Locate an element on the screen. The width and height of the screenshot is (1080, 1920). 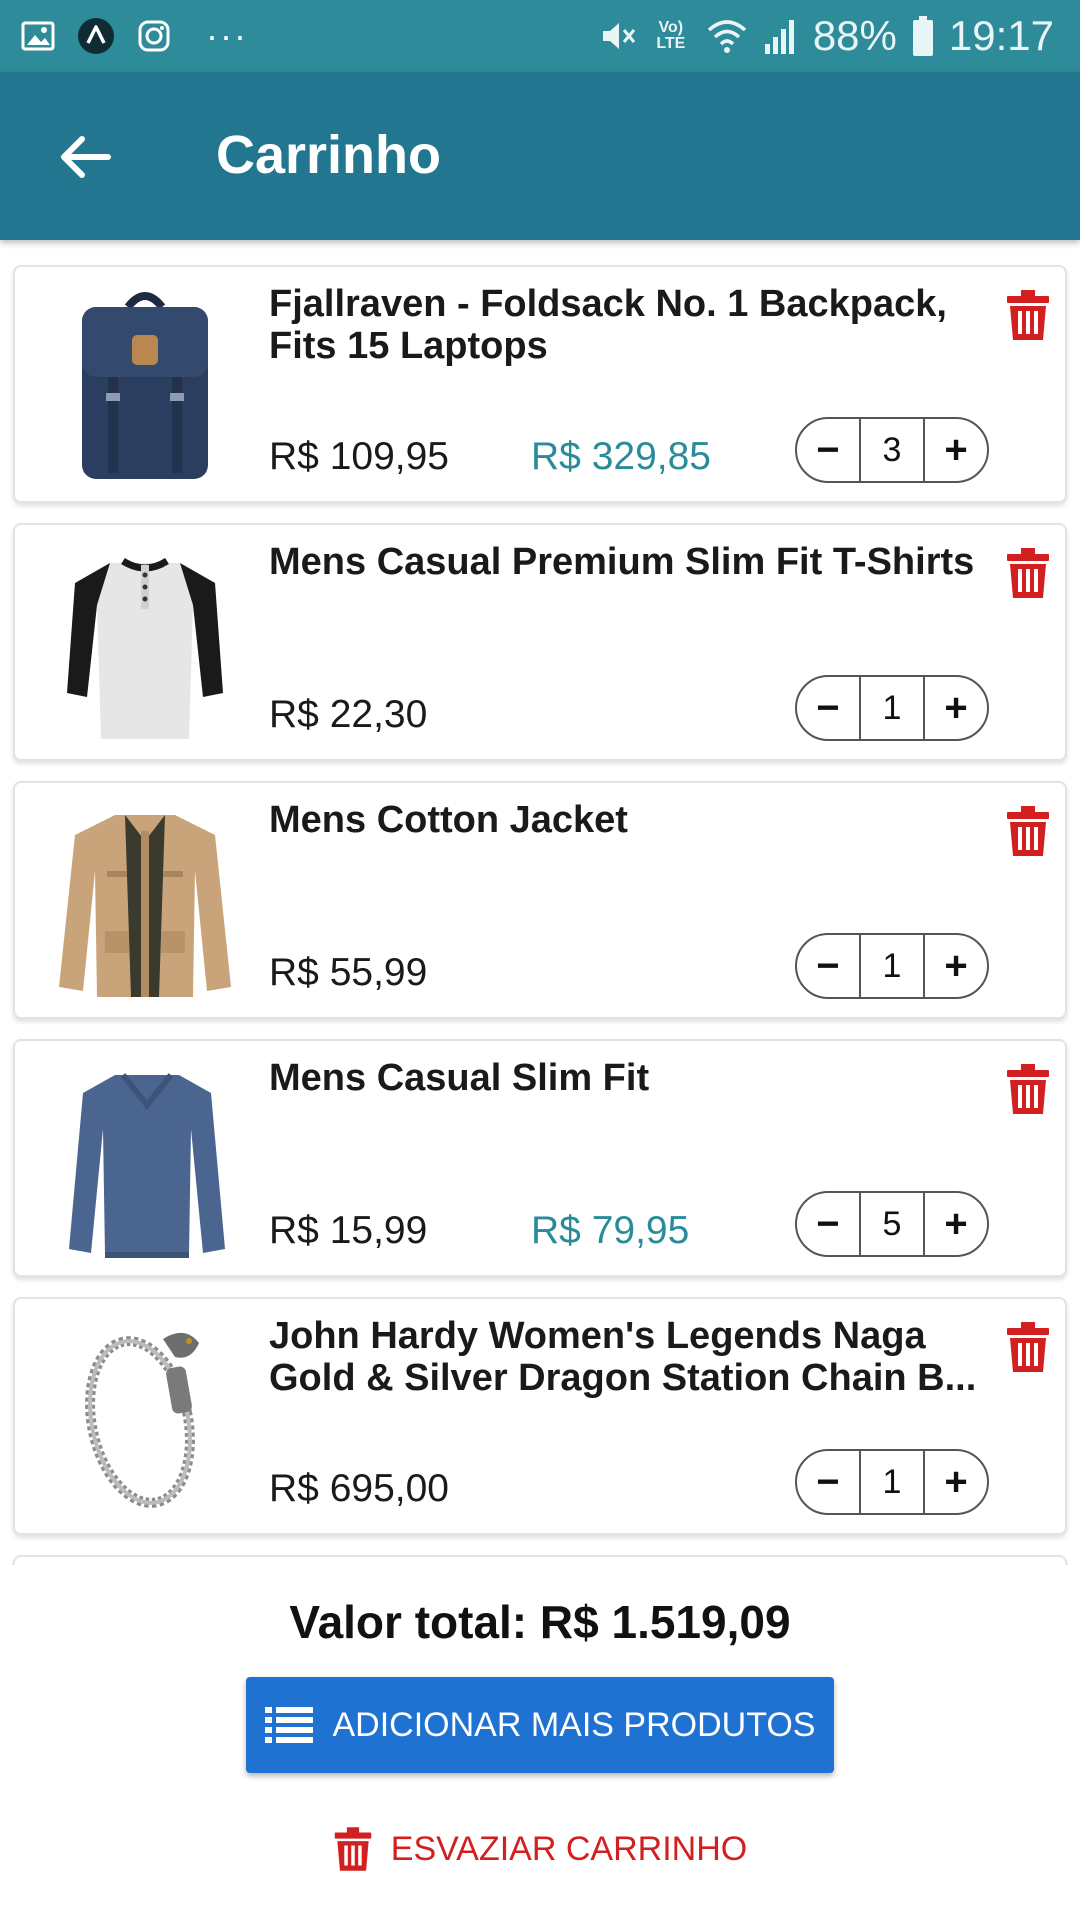
battery-icon is located at coordinates (923, 36).